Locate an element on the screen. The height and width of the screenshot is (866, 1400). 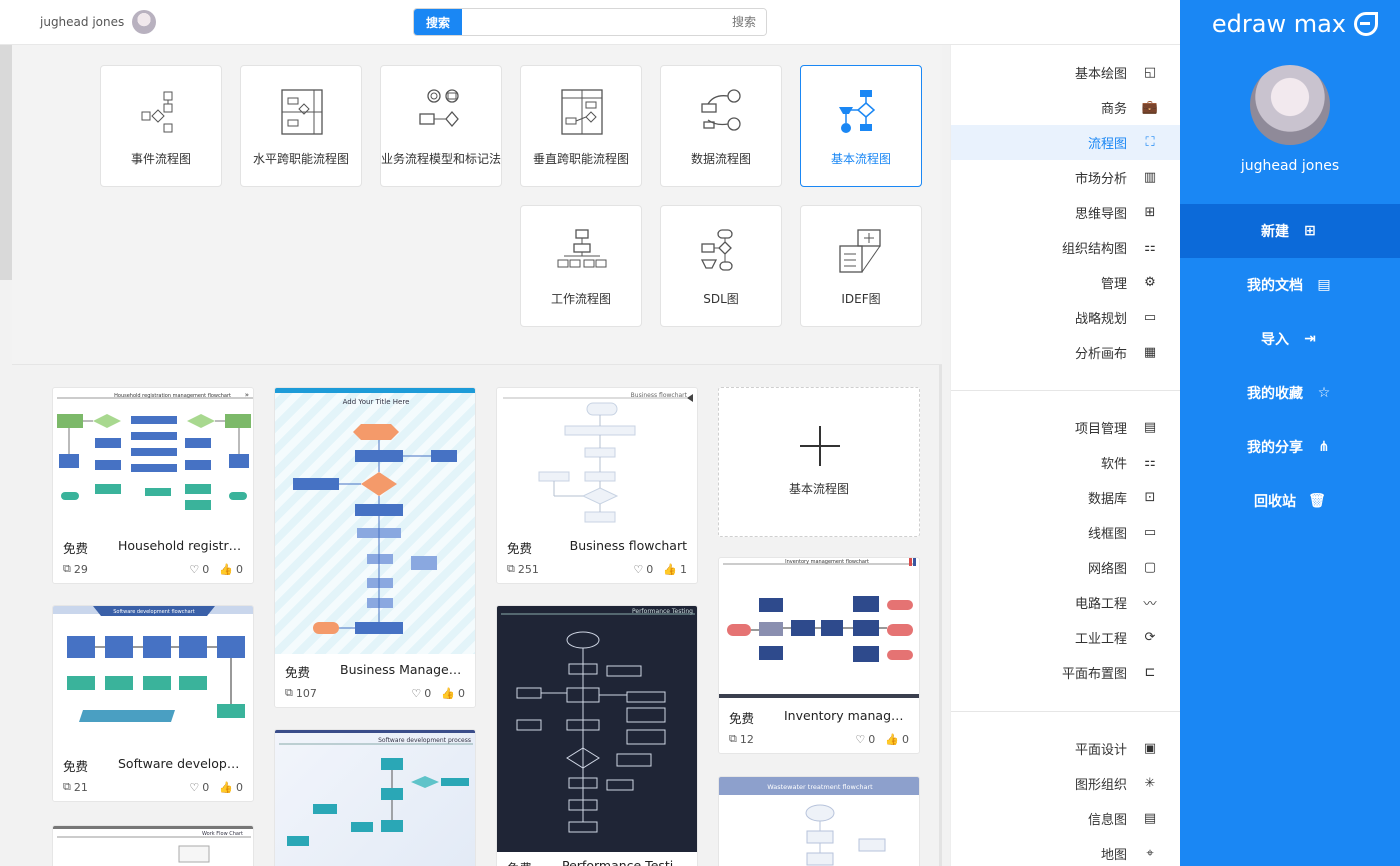
category-item: 图形组织 ✳ is located at coordinates (1066, 783).